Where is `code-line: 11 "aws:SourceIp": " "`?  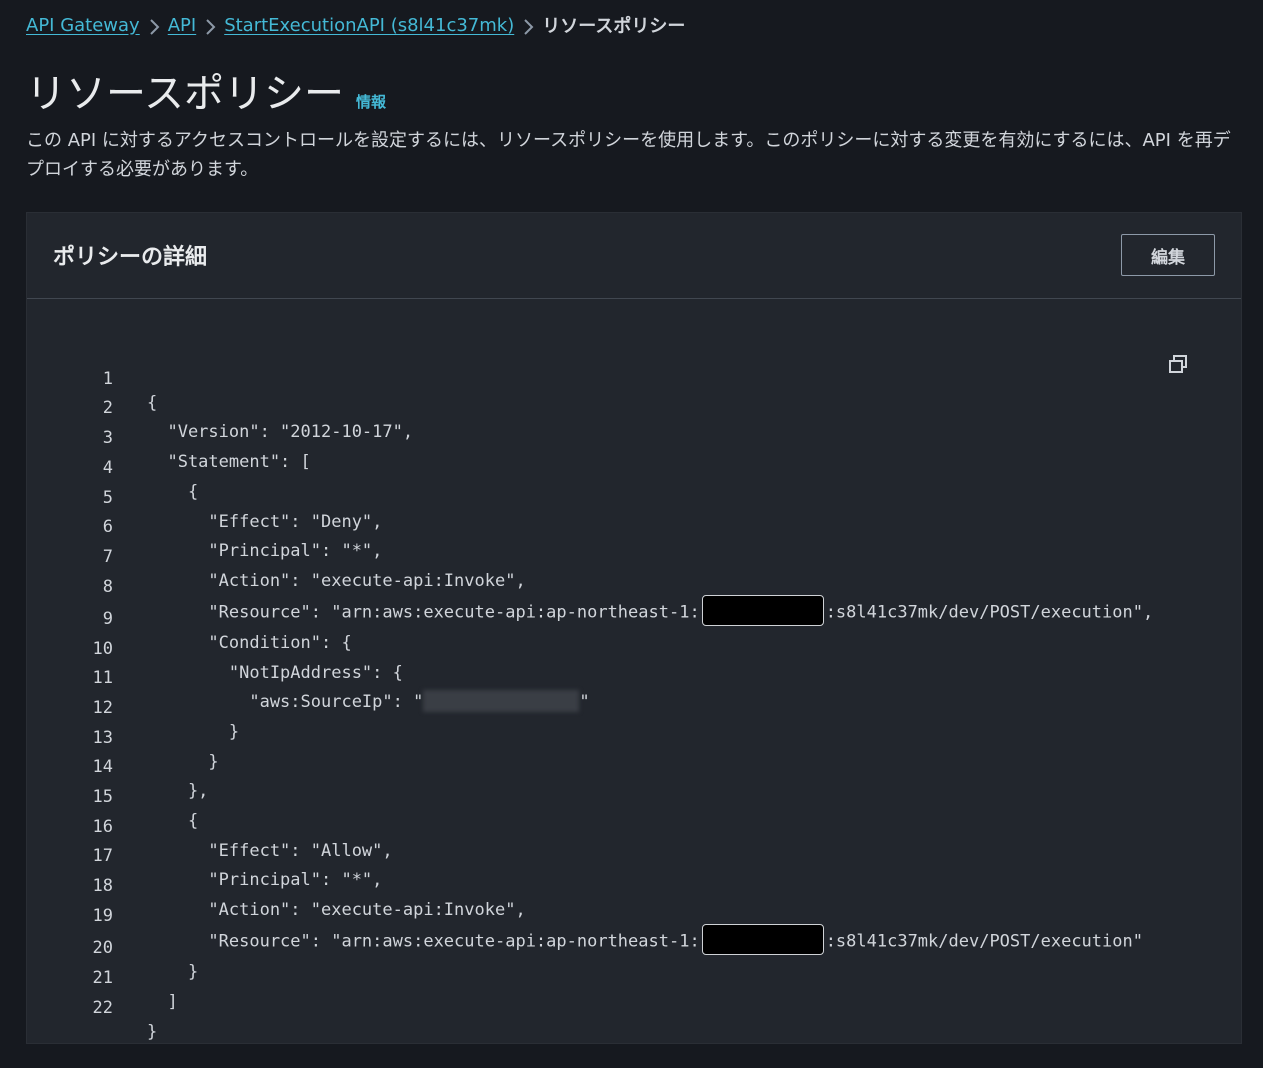 code-line: 11 "aws:SourceIp": " " is located at coordinates (308, 677).